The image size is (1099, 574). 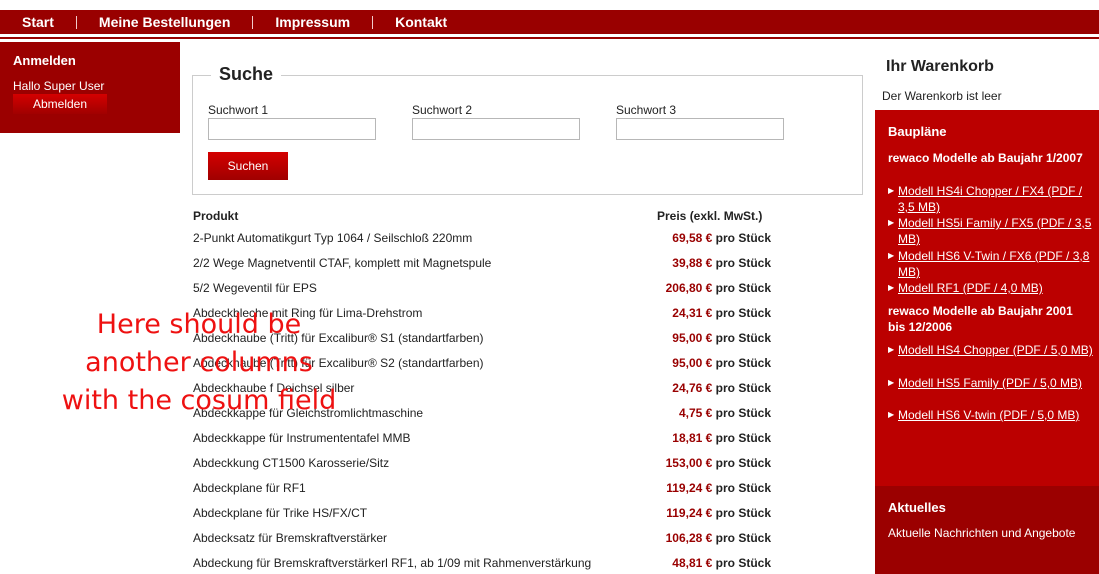 What do you see at coordinates (38, 22) in the screenshot?
I see `nav-start: Start` at bounding box center [38, 22].